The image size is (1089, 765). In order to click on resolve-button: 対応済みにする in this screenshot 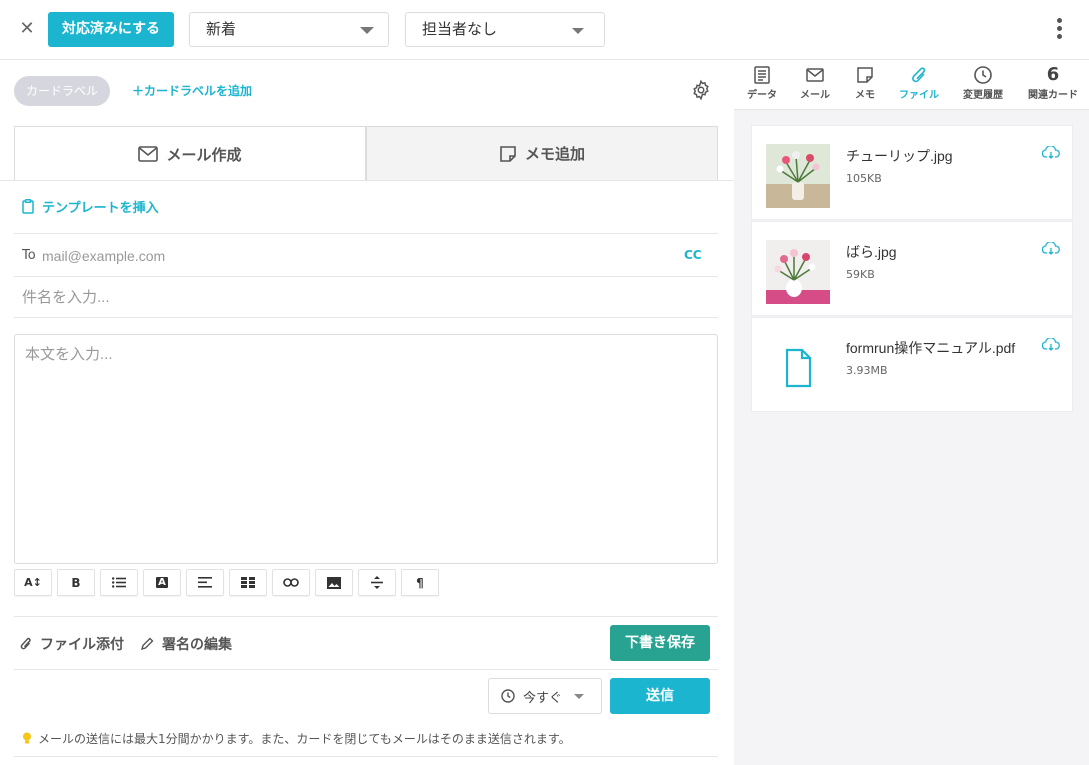, I will do `click(111, 29)`.